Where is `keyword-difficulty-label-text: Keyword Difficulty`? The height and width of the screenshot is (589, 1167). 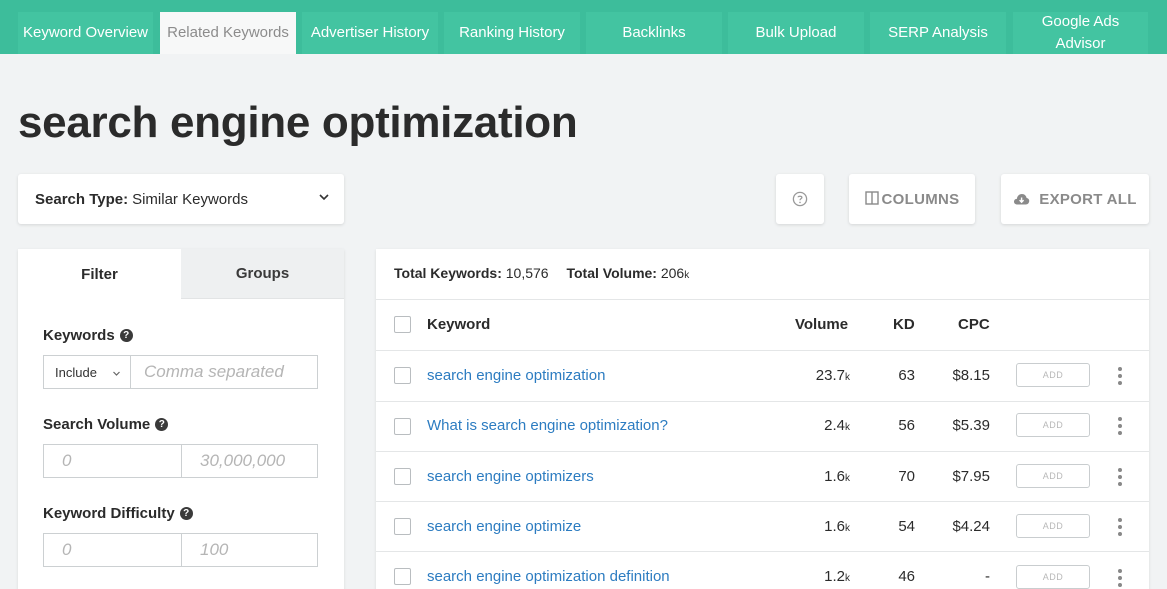
keyword-difficulty-label-text: Keyword Difficulty is located at coordinates (109, 513).